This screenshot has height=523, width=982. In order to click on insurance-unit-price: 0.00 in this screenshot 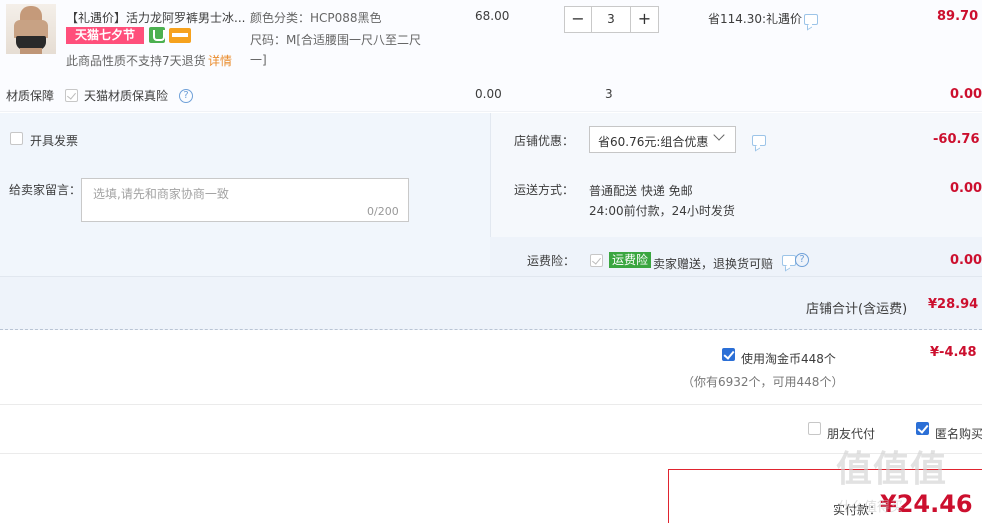, I will do `click(488, 94)`.